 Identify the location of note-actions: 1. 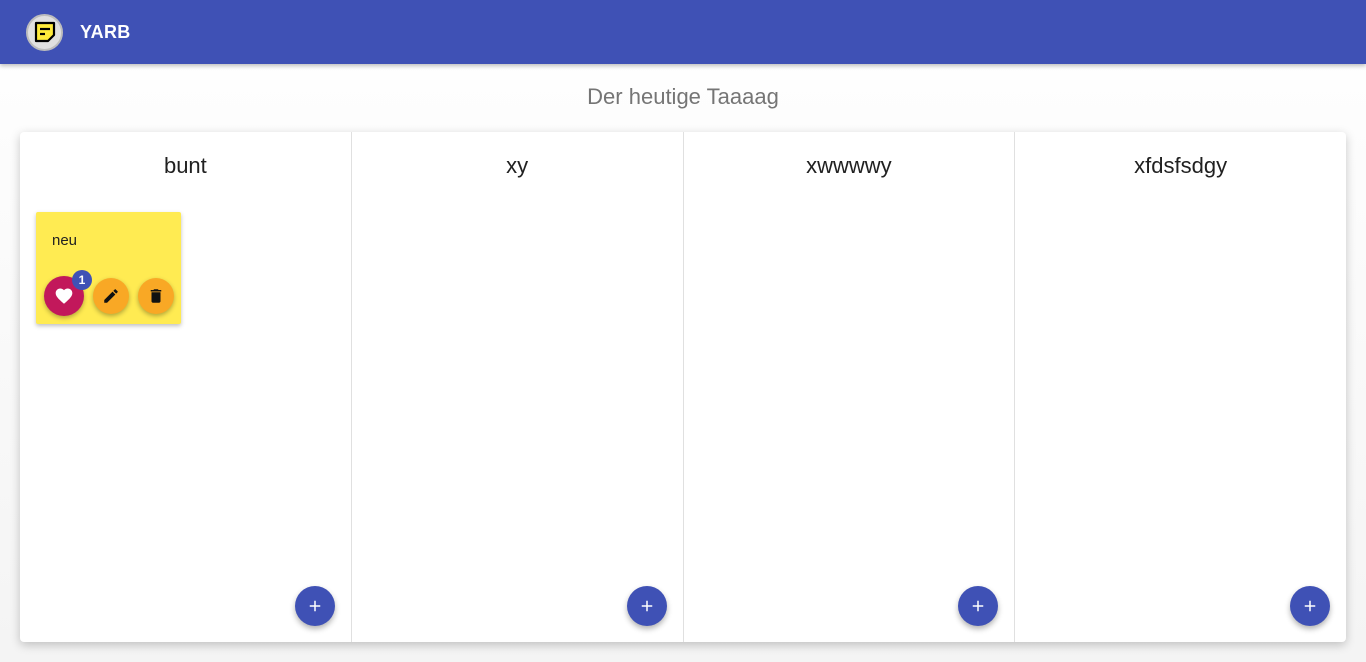
(109, 293).